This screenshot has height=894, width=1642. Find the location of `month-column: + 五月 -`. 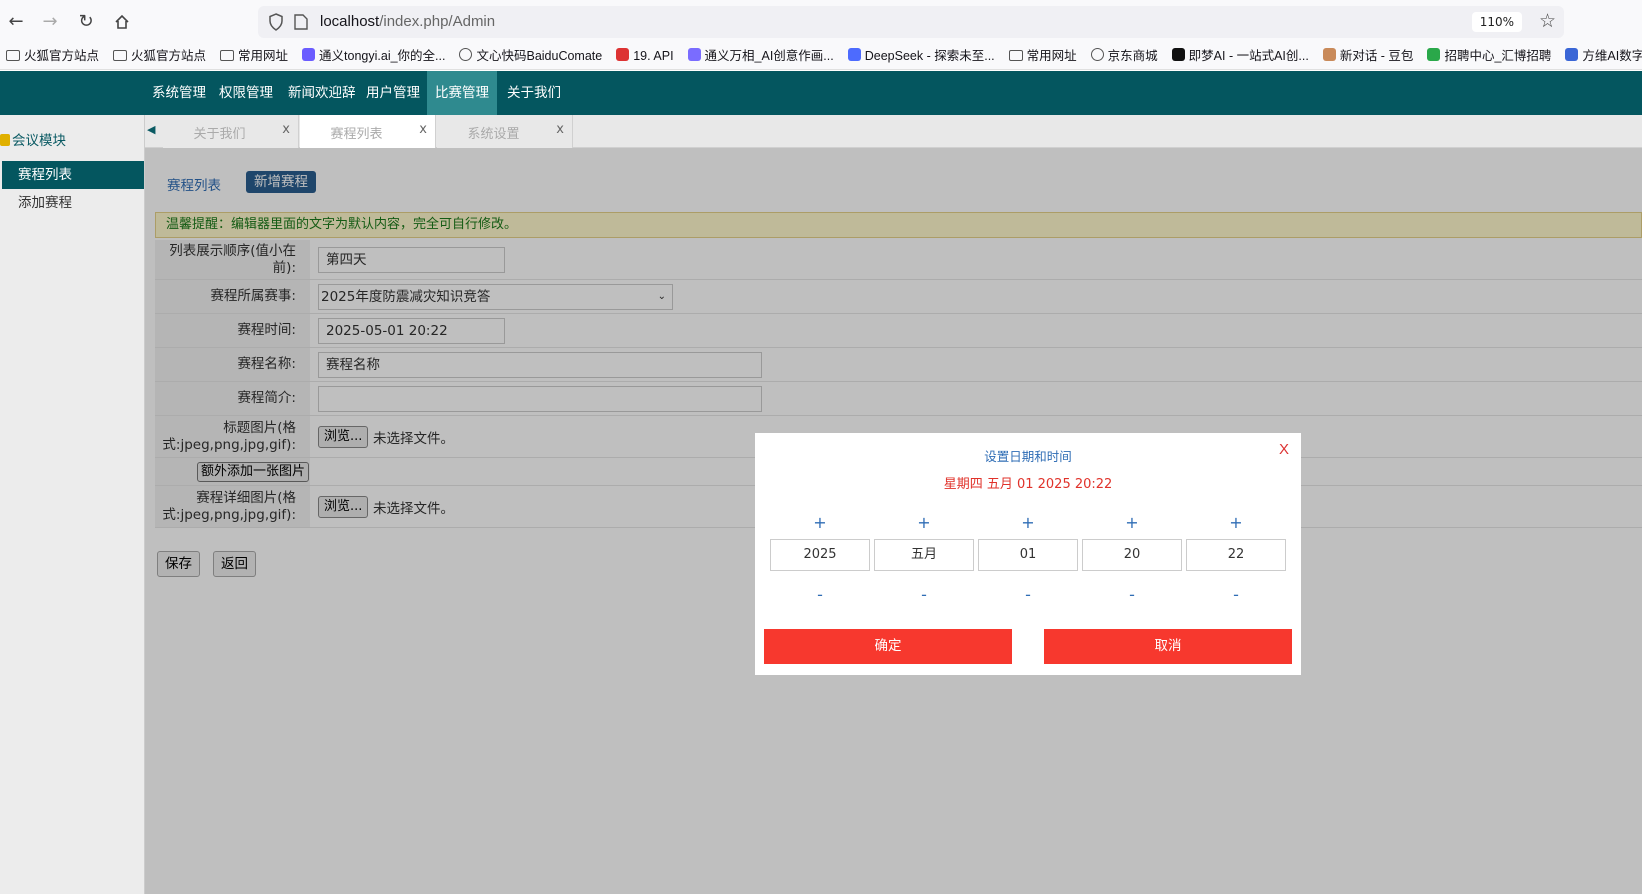

month-column: + 五月 - is located at coordinates (924, 563).